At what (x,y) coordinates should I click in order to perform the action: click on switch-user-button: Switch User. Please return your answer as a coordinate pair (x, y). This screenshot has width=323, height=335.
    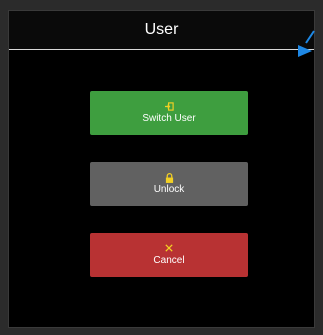
    Looking at the image, I should click on (169, 113).